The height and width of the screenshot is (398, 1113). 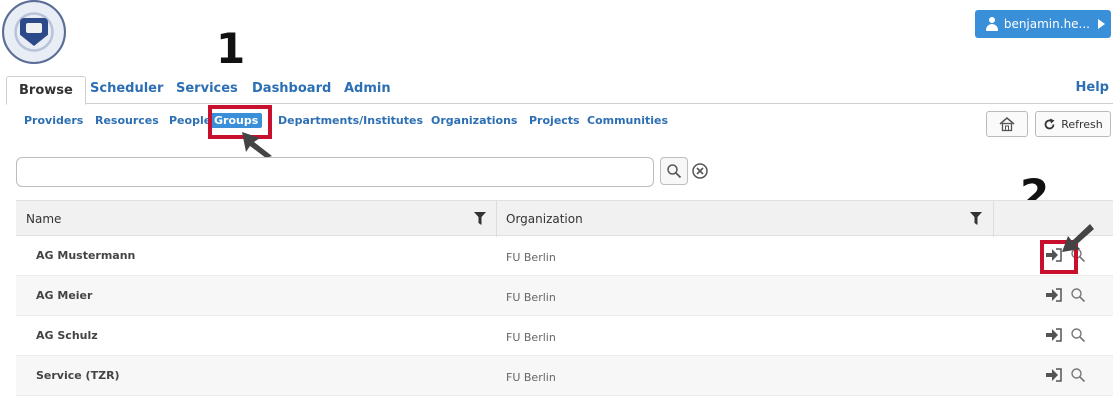 What do you see at coordinates (127, 120) in the screenshot?
I see `subnav-resources: Resources` at bounding box center [127, 120].